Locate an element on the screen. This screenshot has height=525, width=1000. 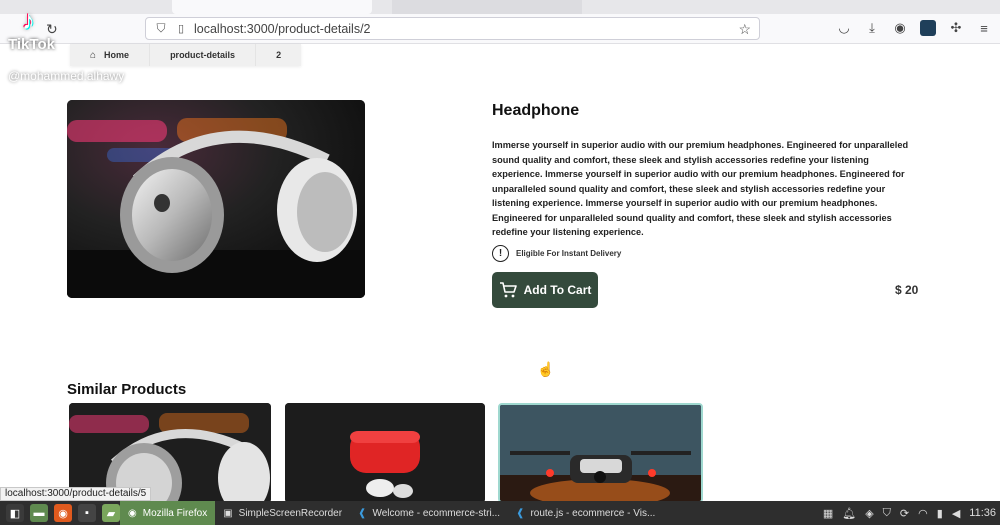
task-recorder: ▣ SimpleScreenRecorder is located at coordinates (282, 513).